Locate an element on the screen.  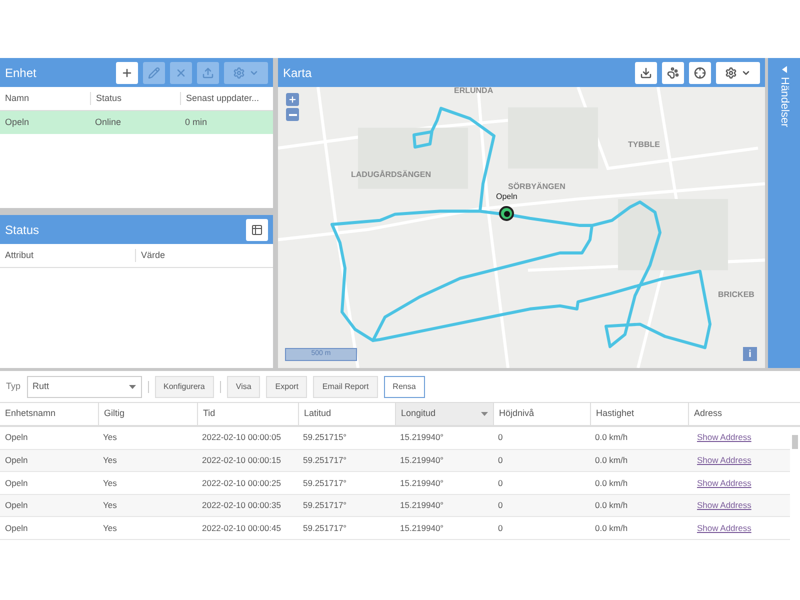
table-cell-text: 2022-02-10 00:00:15 is located at coordinates (241, 460).